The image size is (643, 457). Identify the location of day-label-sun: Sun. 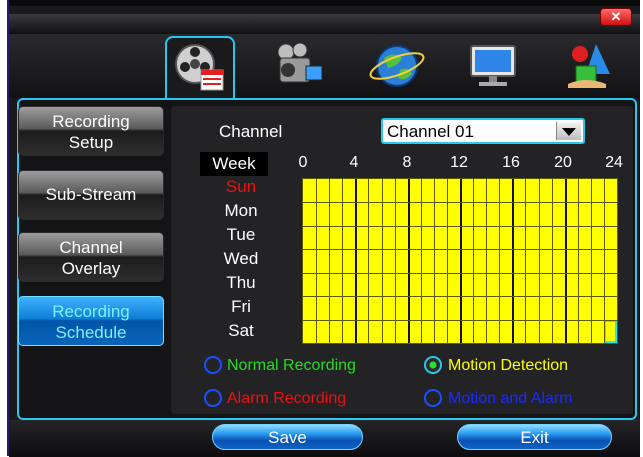
(241, 186).